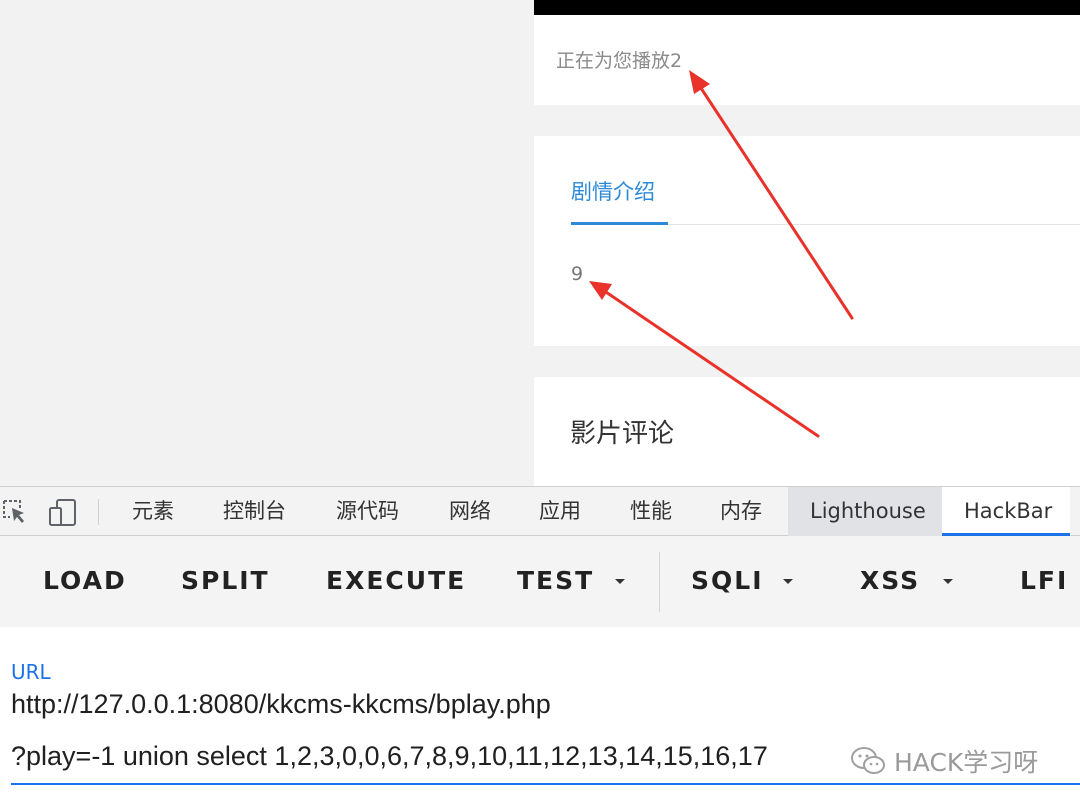  What do you see at coordinates (577, 274) in the screenshot?
I see `plot-intro-content: 9` at bounding box center [577, 274].